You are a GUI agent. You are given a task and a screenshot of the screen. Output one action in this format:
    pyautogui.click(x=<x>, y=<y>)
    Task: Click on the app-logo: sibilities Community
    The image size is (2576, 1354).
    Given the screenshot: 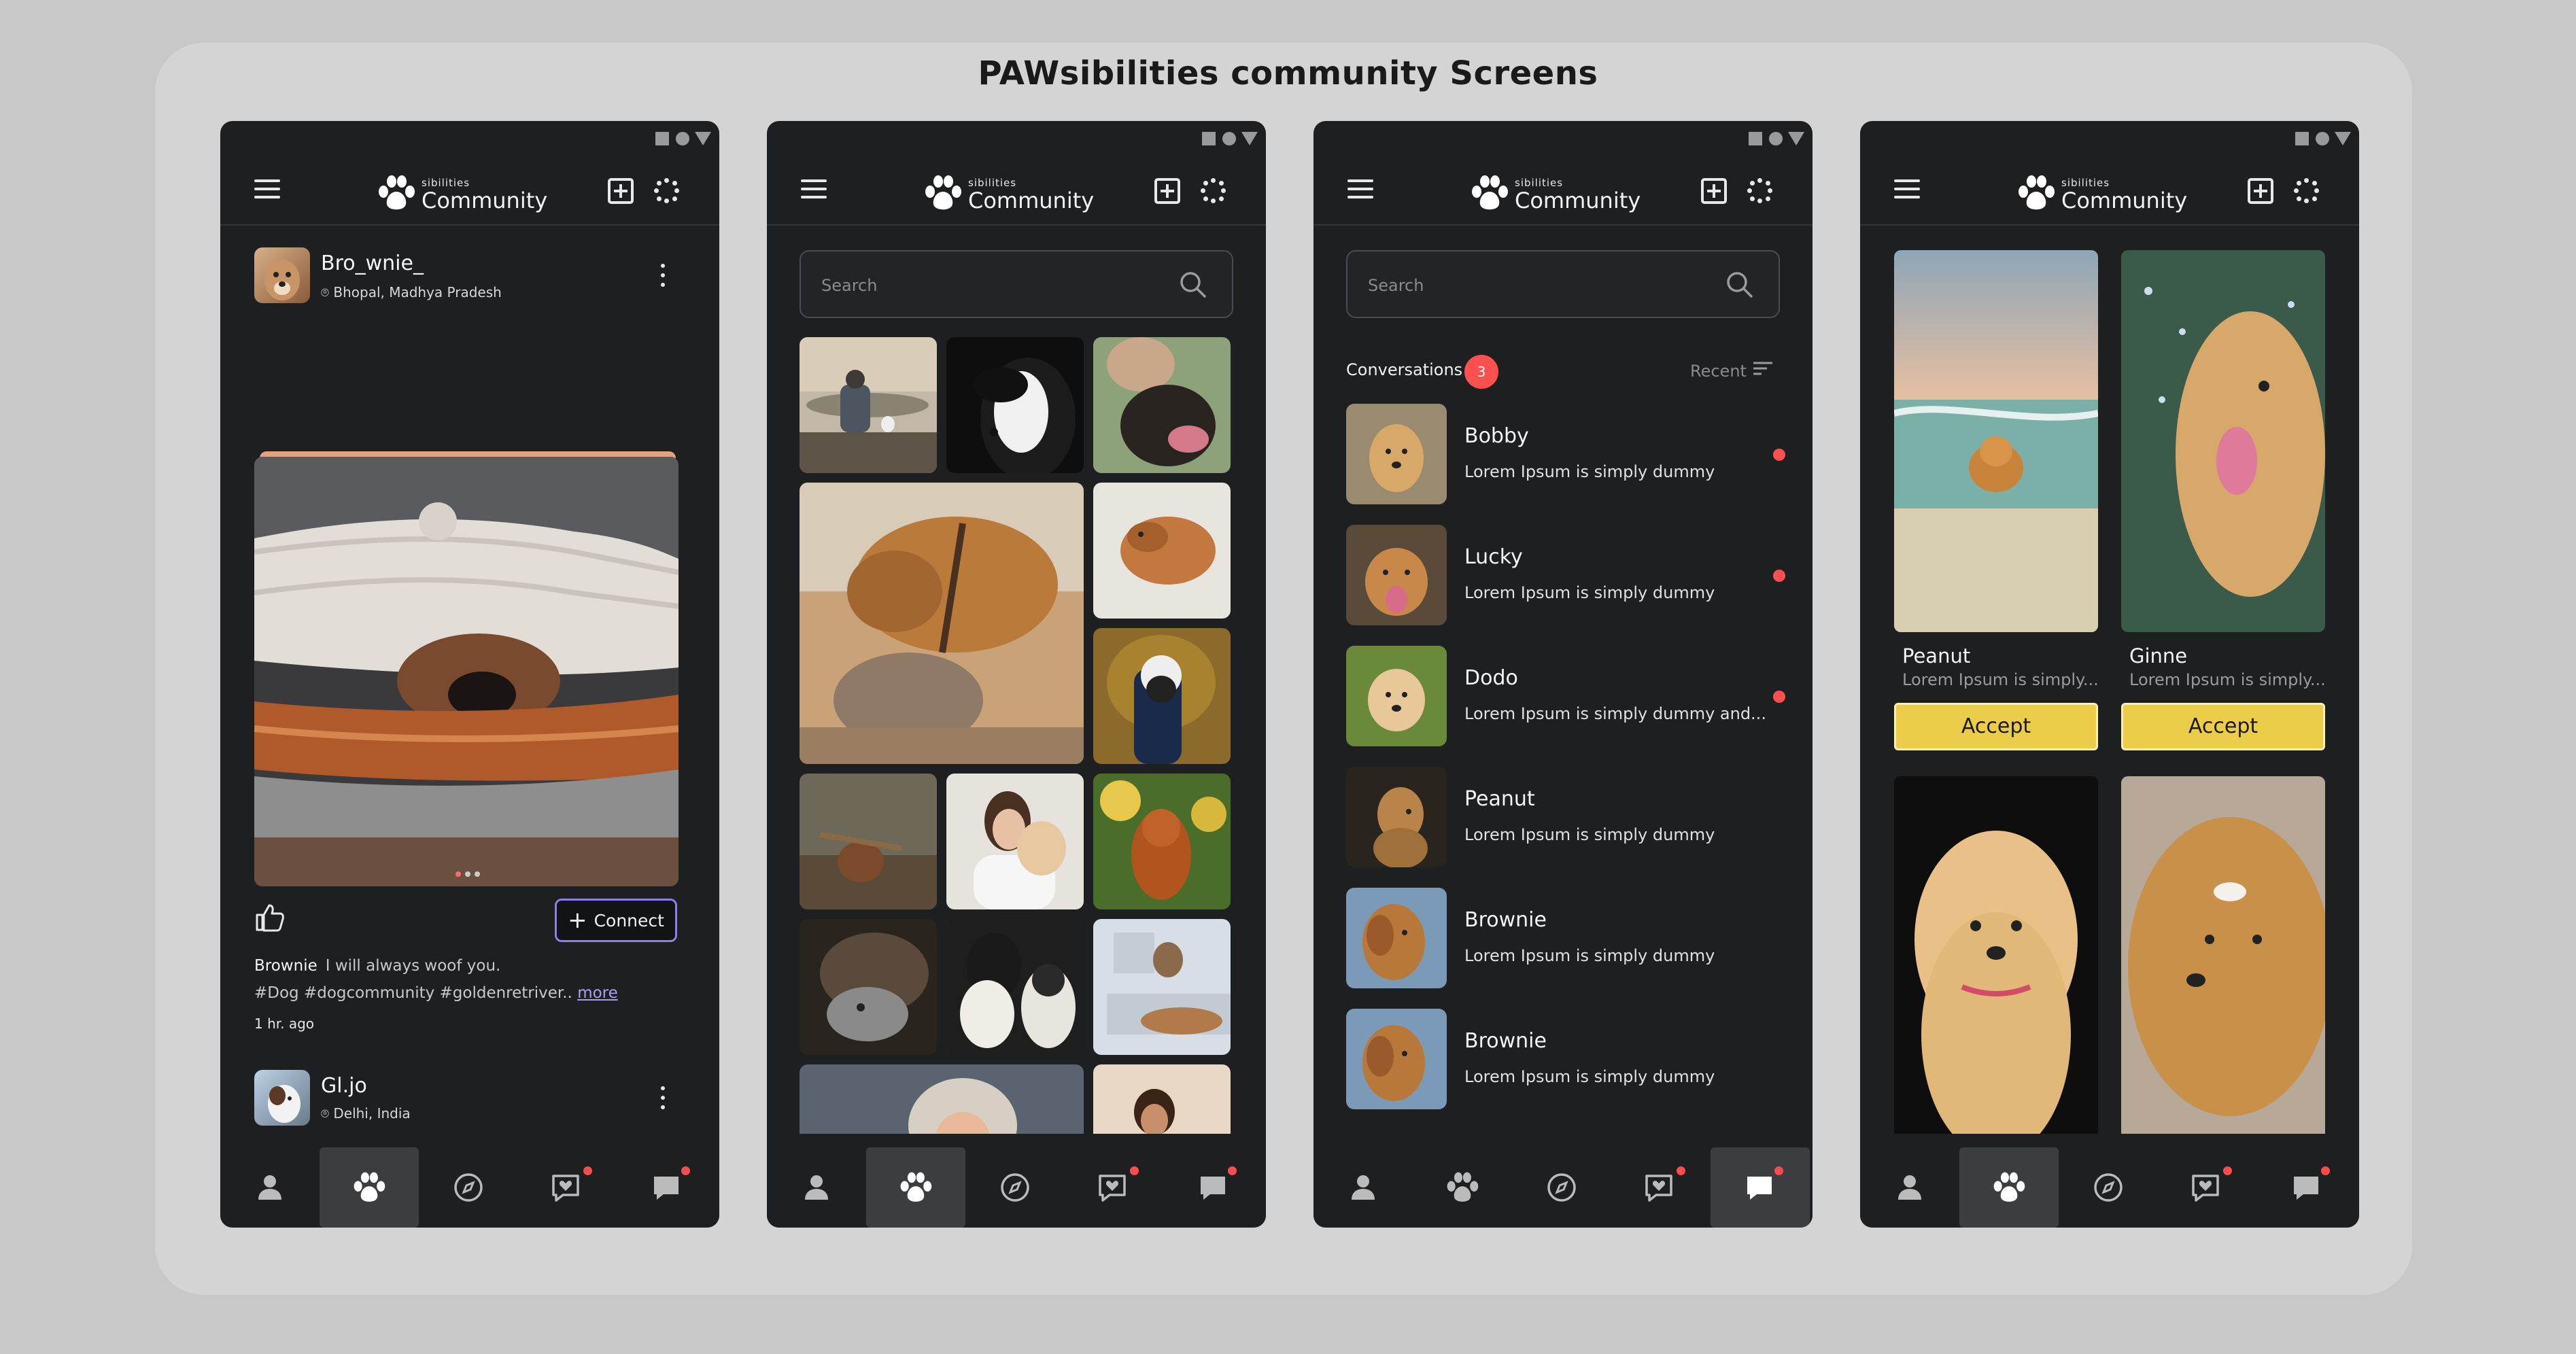 What is the action you would take?
    pyautogui.click(x=2104, y=193)
    